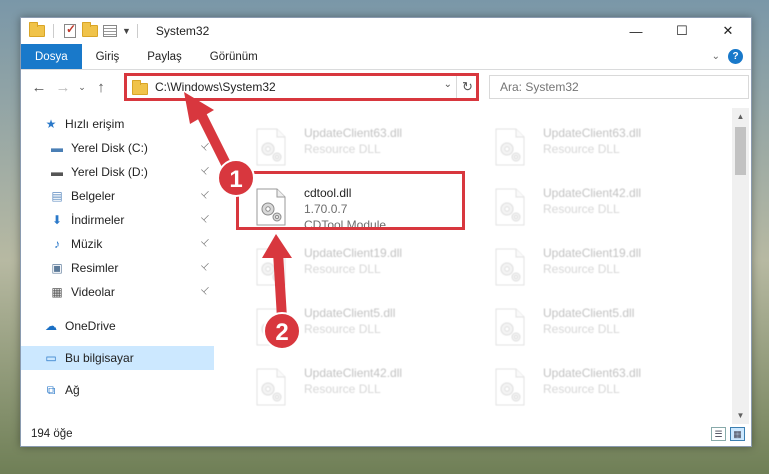 The height and width of the screenshot is (474, 769). What do you see at coordinates (93, 196) in the screenshot?
I see `sidebar-item-label: Belgeler` at bounding box center [93, 196].